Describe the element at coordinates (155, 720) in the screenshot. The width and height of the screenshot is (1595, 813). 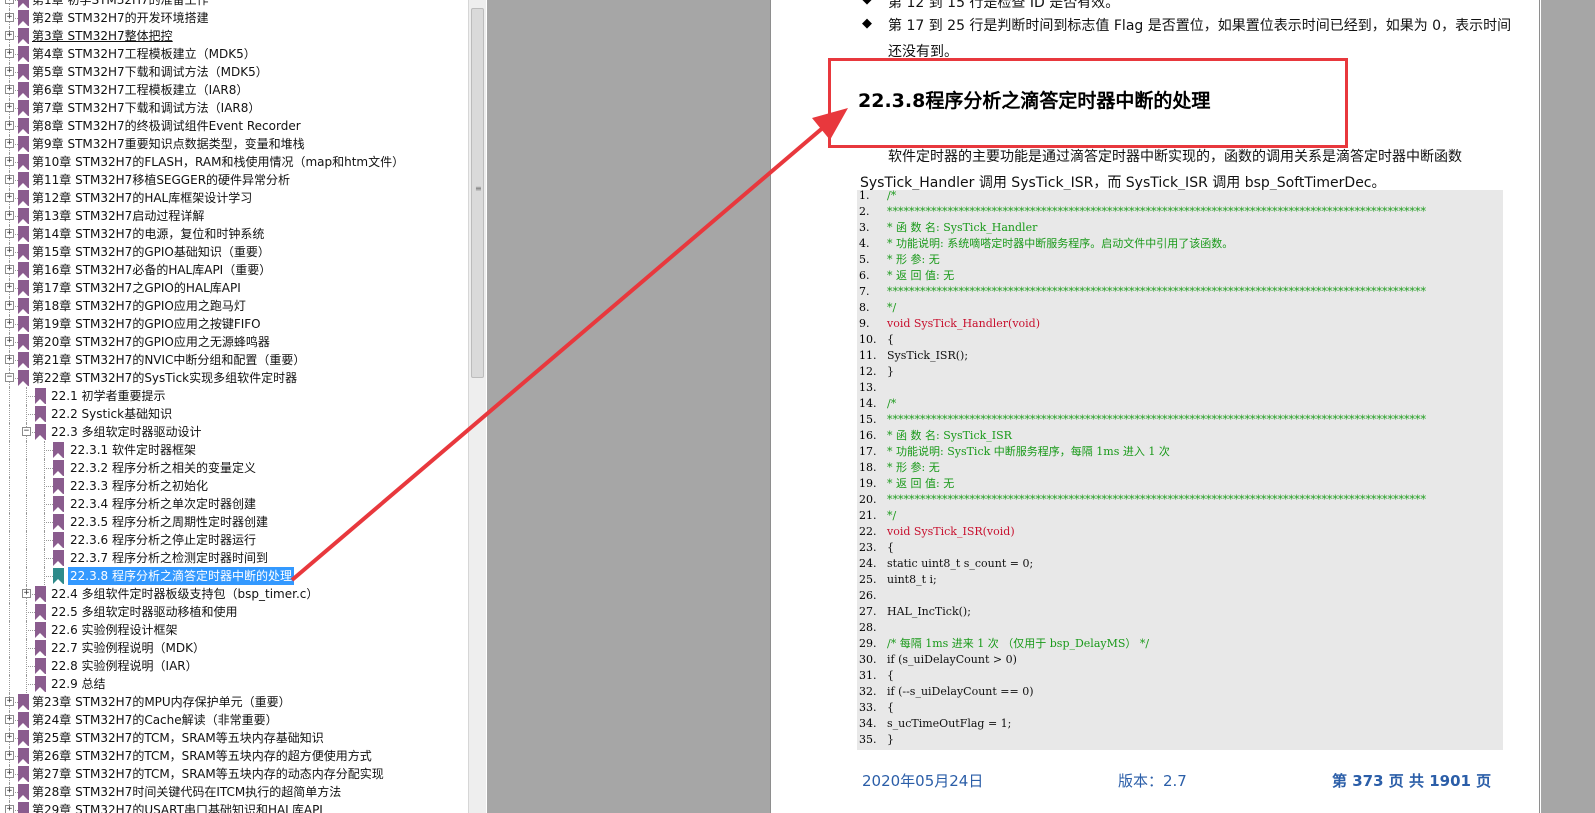
I see `bookmark-label: 第24章 STM32H7的Cache解读（非常重要）` at that location.